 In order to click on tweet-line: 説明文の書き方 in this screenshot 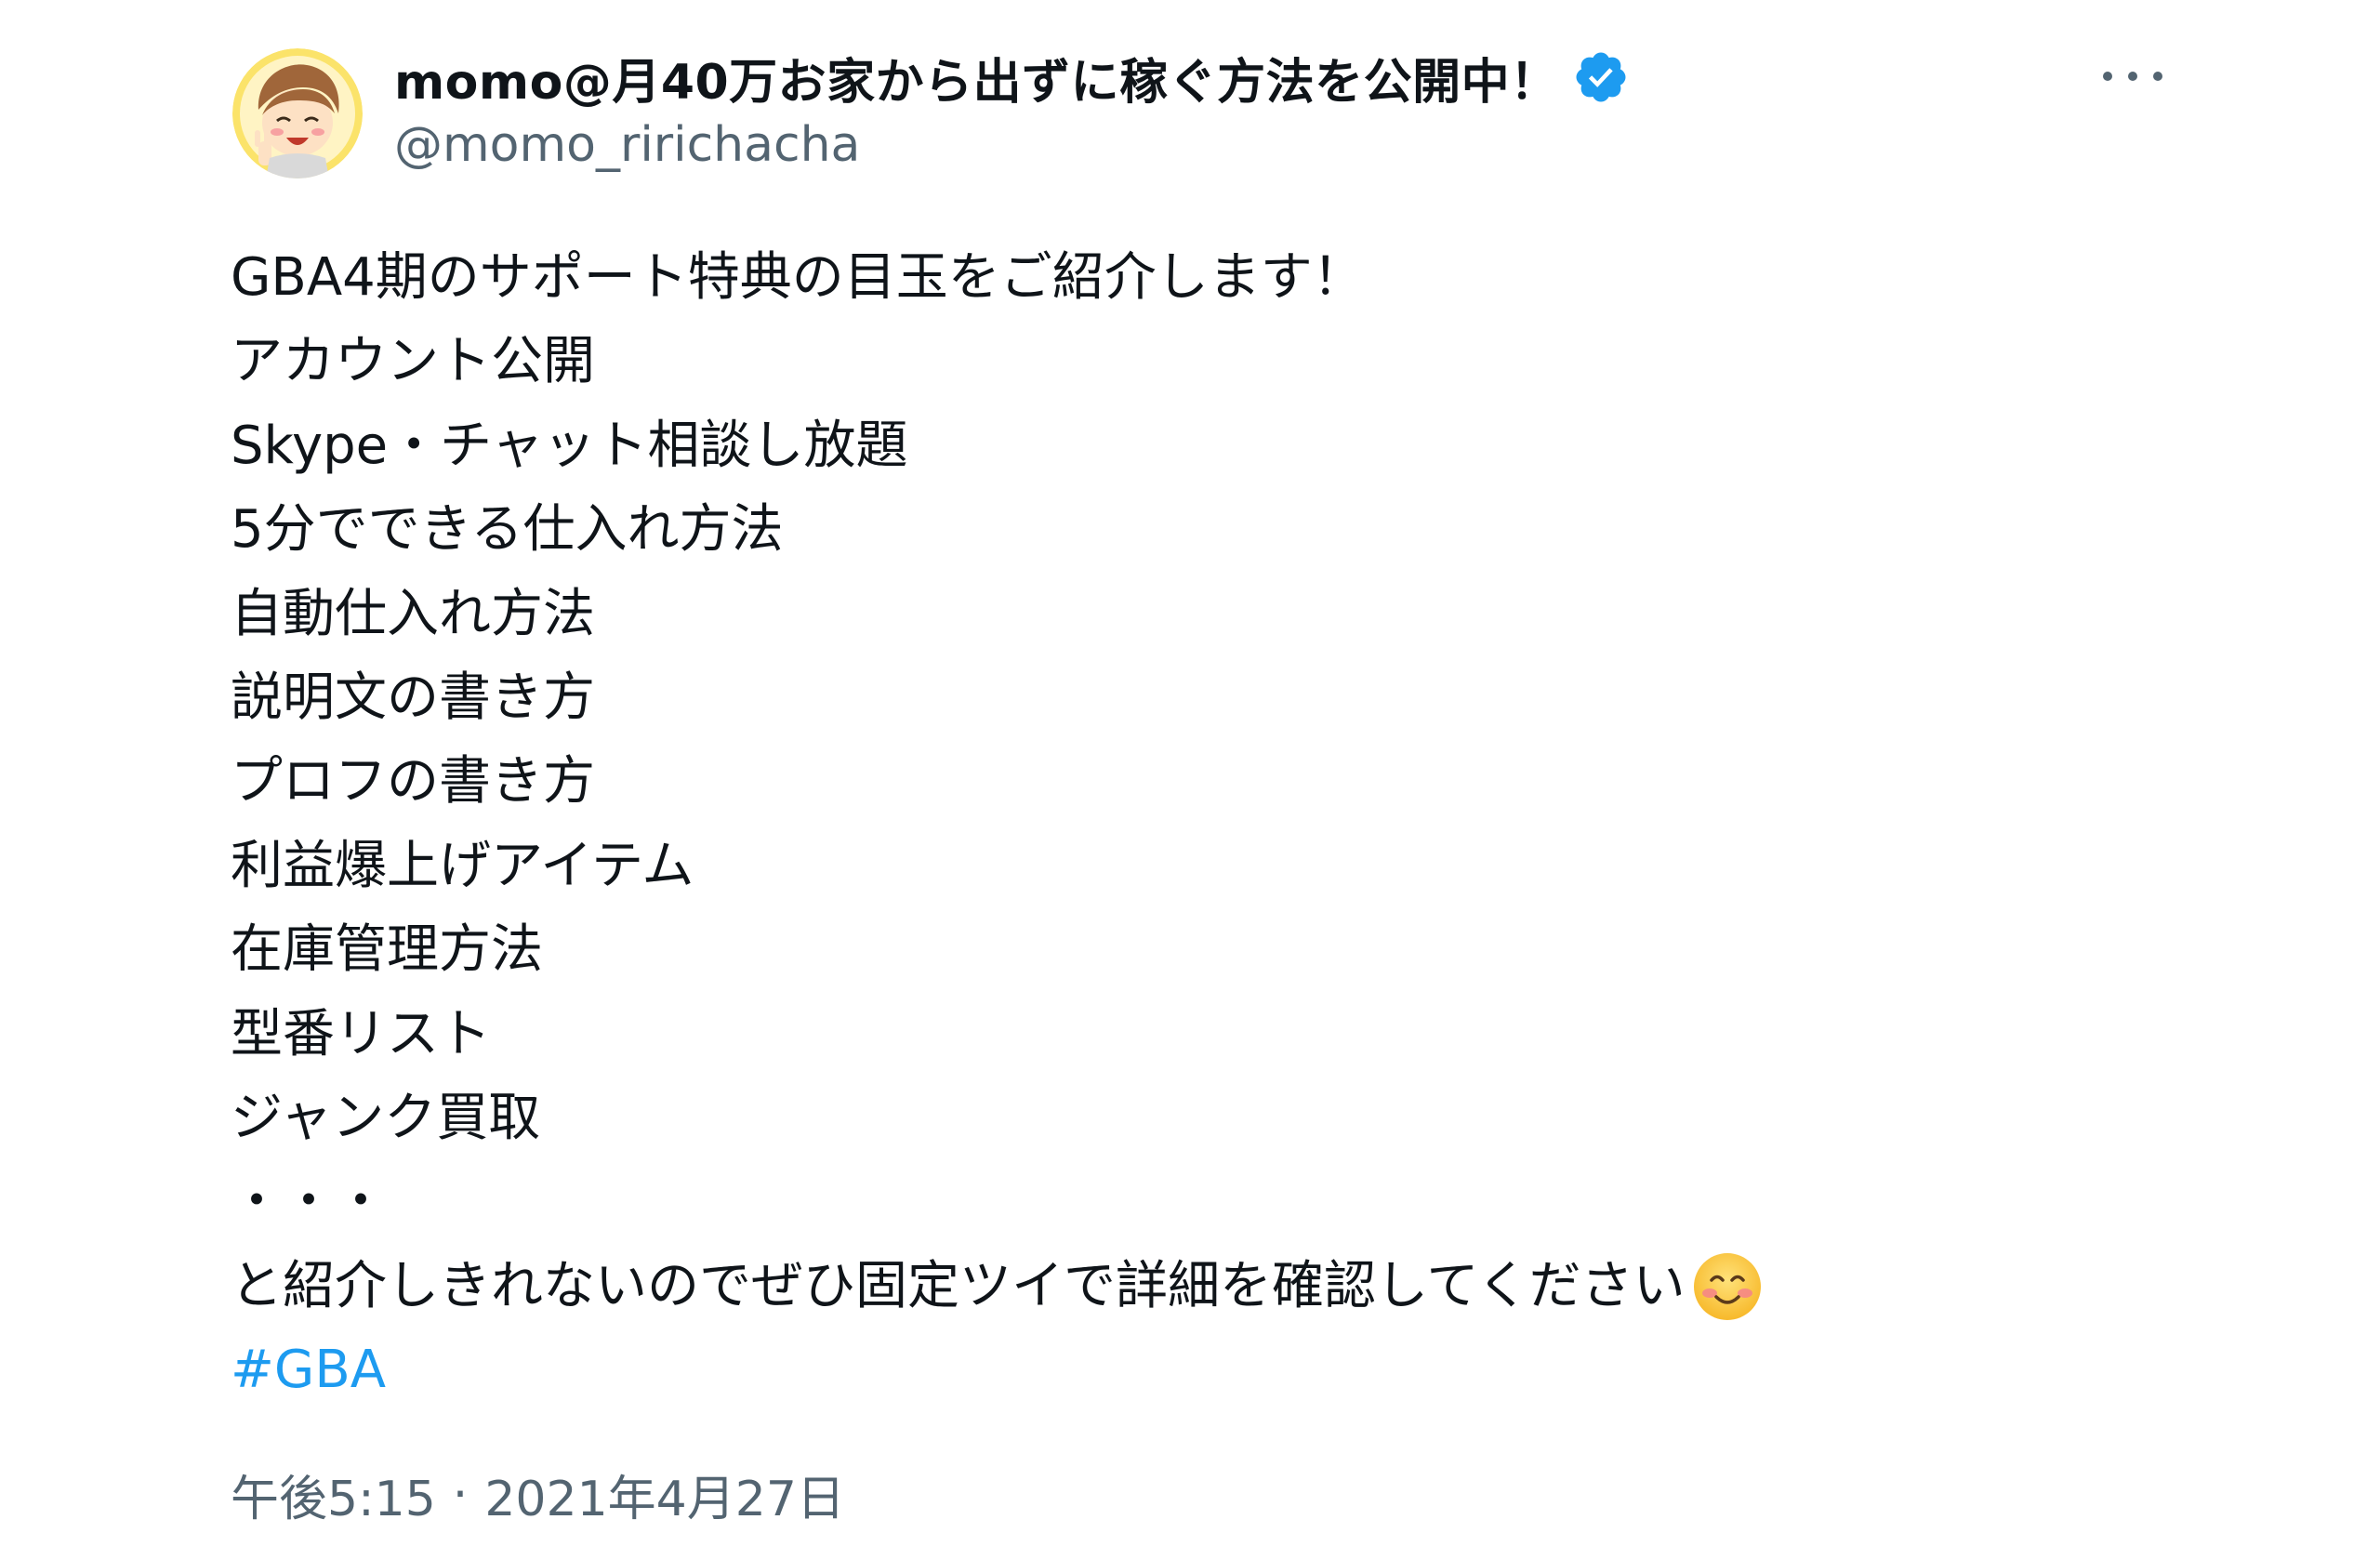, I will do `click(413, 697)`.